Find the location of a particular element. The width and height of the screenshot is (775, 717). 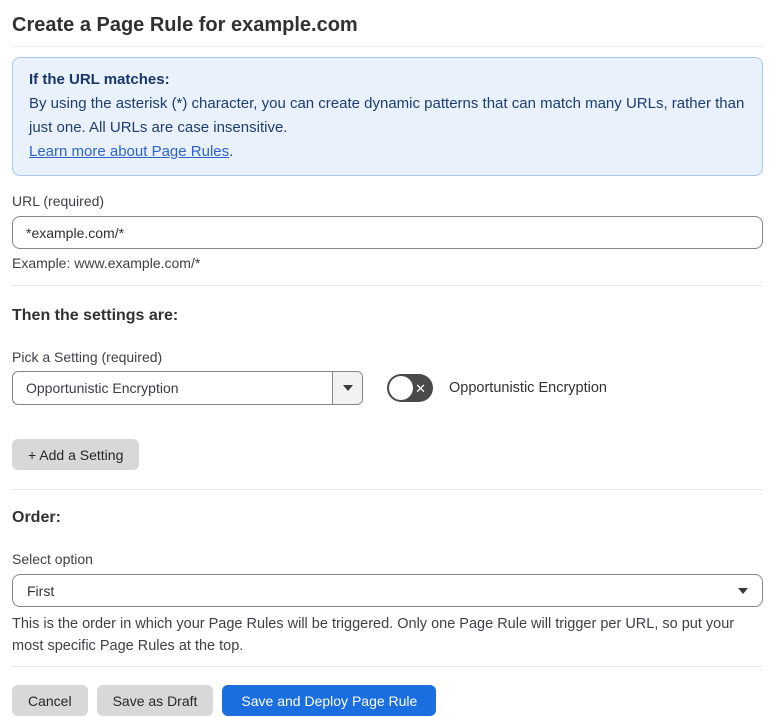

link-suffix: . is located at coordinates (231, 151).